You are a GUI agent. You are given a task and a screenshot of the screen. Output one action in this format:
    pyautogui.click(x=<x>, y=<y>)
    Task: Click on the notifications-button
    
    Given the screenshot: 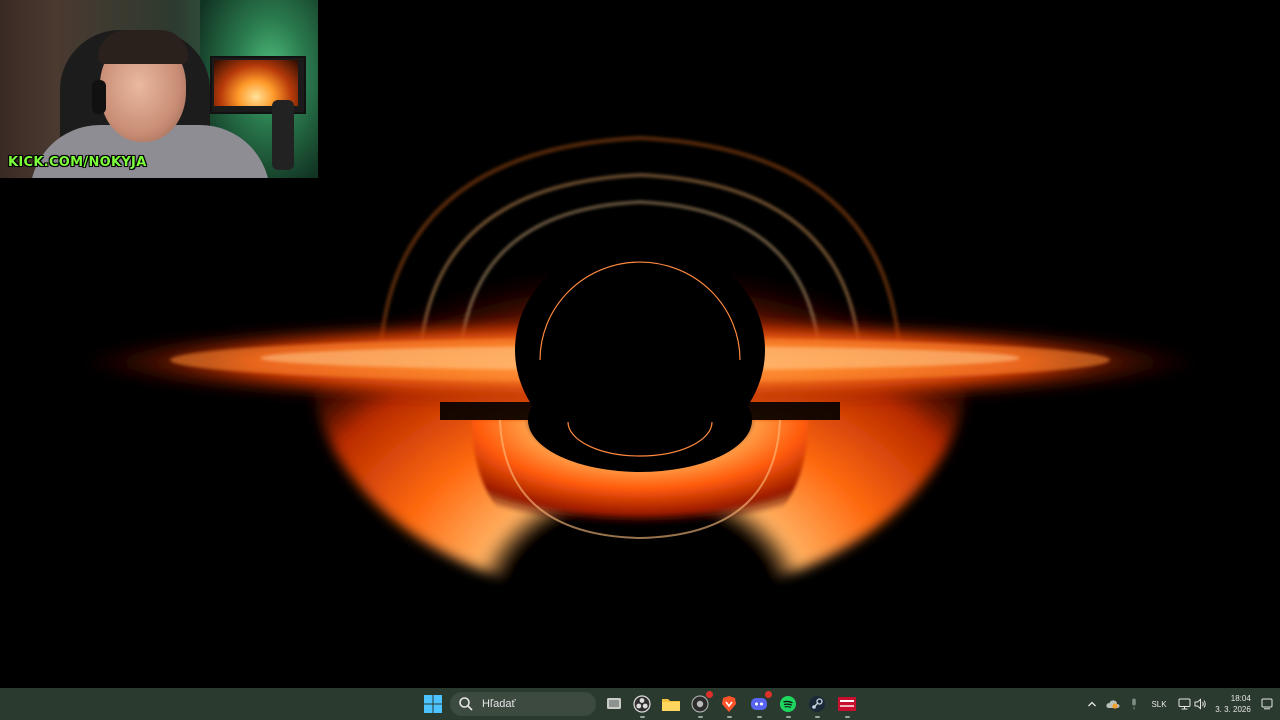 What is the action you would take?
    pyautogui.click(x=1267, y=704)
    